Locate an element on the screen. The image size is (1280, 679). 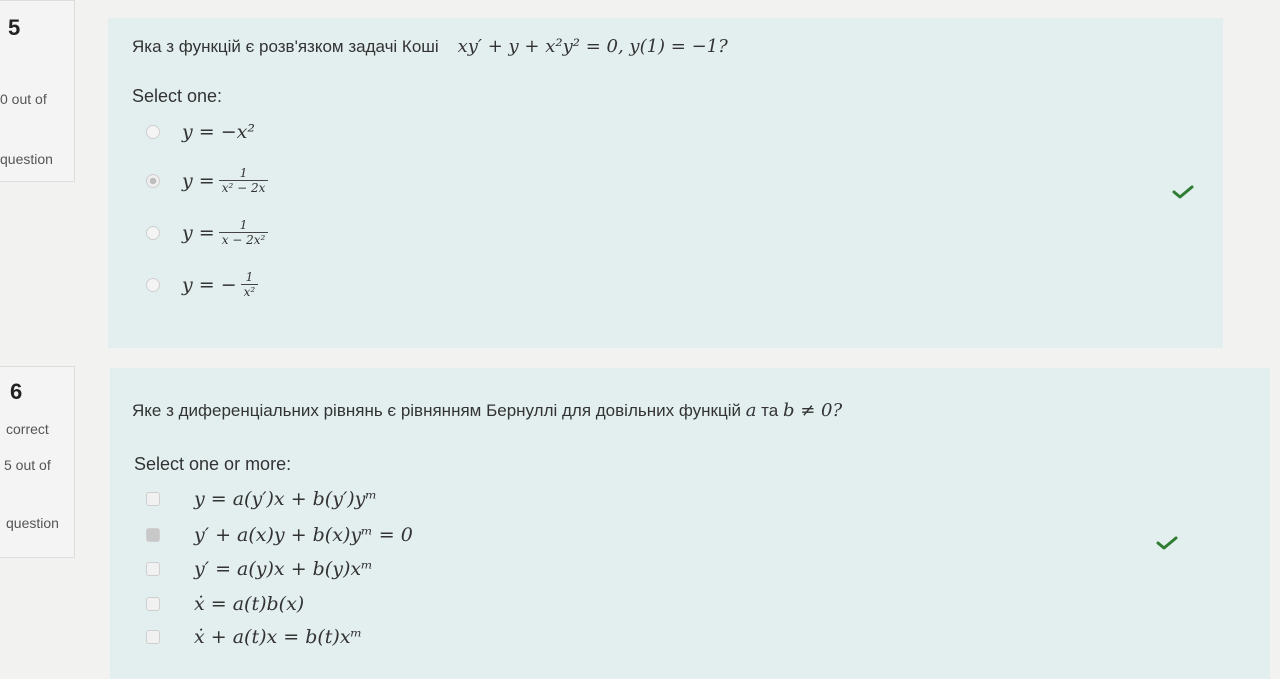
answer-option: y = −x² is located at coordinates (200, 132).